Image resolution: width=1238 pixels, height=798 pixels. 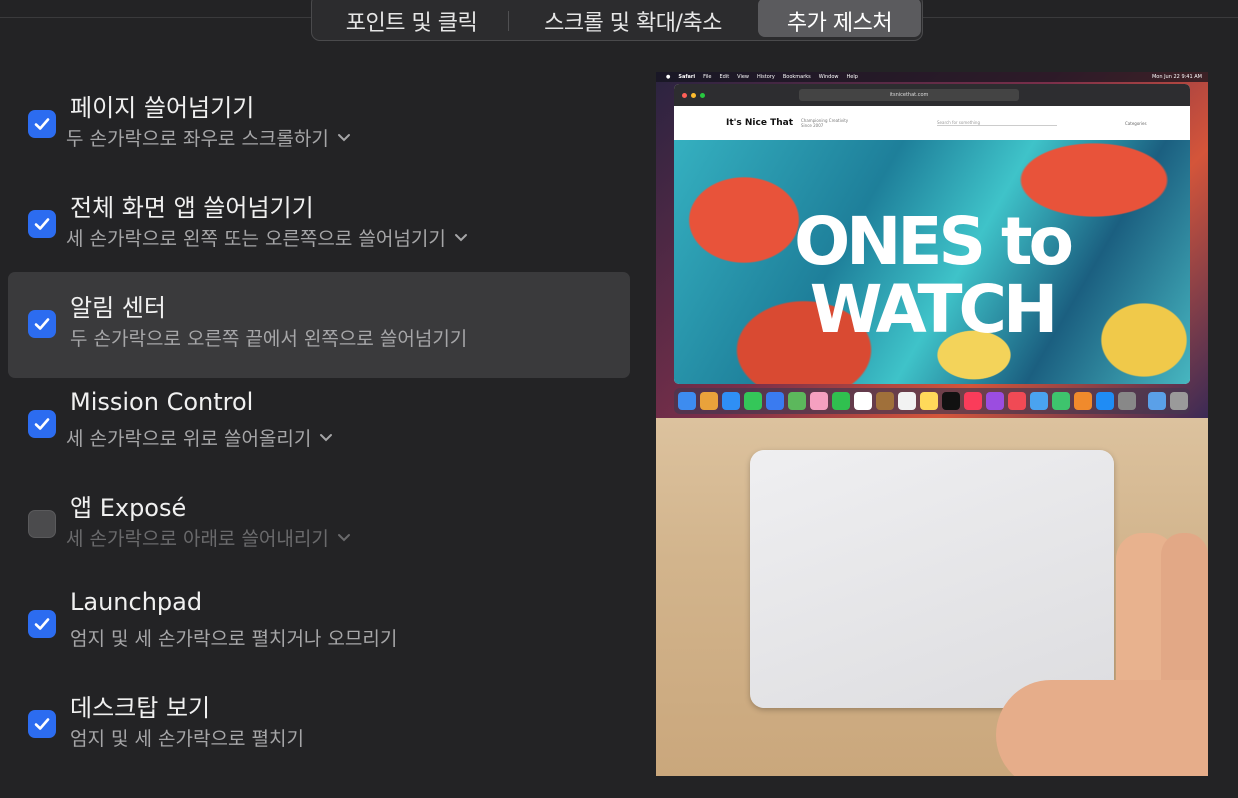 What do you see at coordinates (863, 401) in the screenshot?
I see `calendar-icon` at bounding box center [863, 401].